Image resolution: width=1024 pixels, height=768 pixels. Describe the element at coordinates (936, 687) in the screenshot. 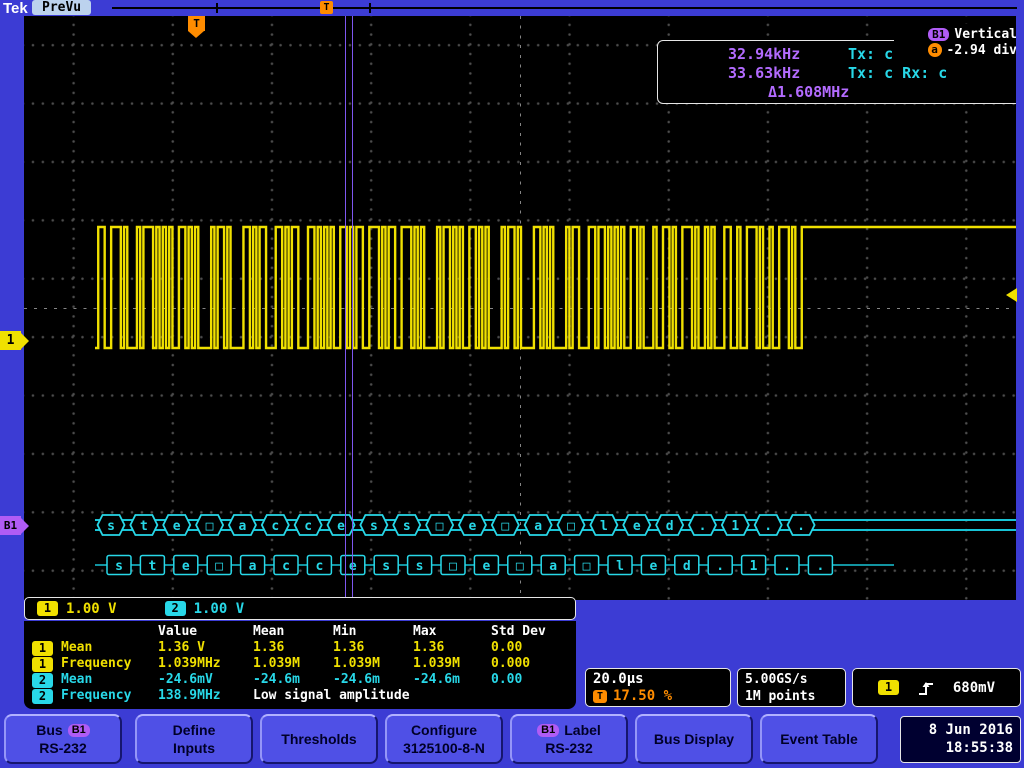

I see `trigger-readout-box: 1 680mV` at that location.